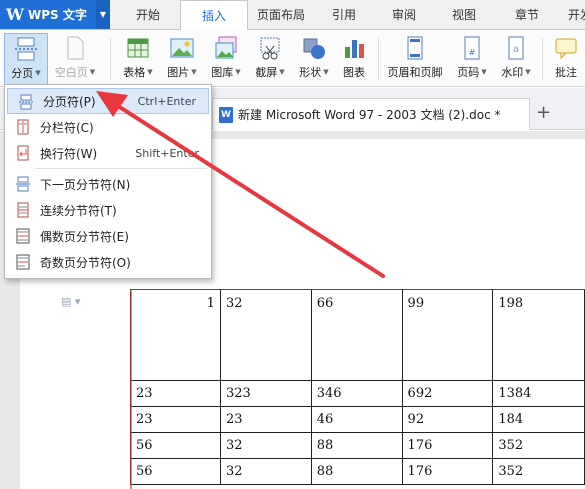  I want to click on menu-item-line-break: 换行符(W) Shift+Enter, so click(108, 153).